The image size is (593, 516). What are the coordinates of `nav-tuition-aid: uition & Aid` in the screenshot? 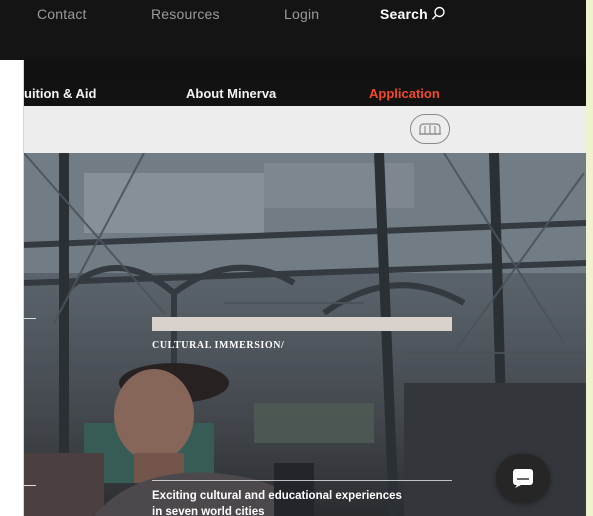 It's located at (60, 93).